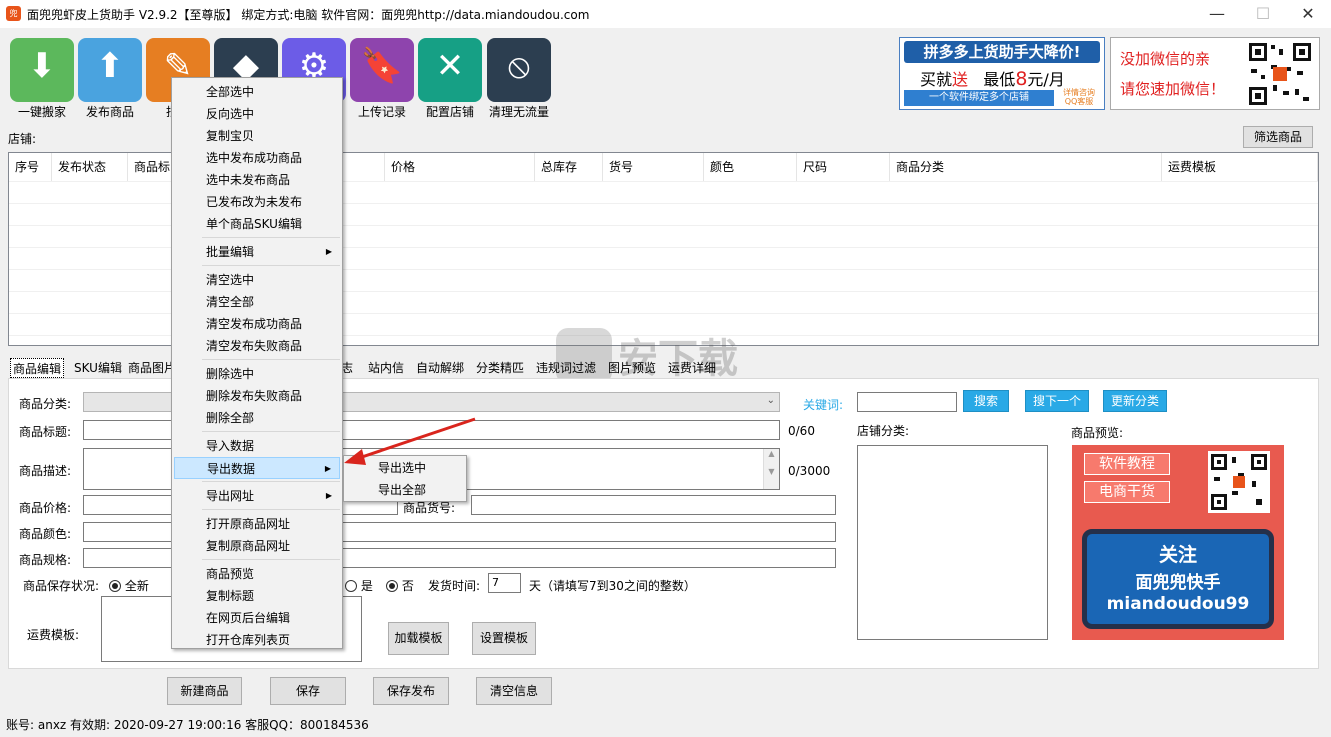 The height and width of the screenshot is (737, 1331). Describe the element at coordinates (1135, 401) in the screenshot. I see `update-category-button: 更新分类` at that location.